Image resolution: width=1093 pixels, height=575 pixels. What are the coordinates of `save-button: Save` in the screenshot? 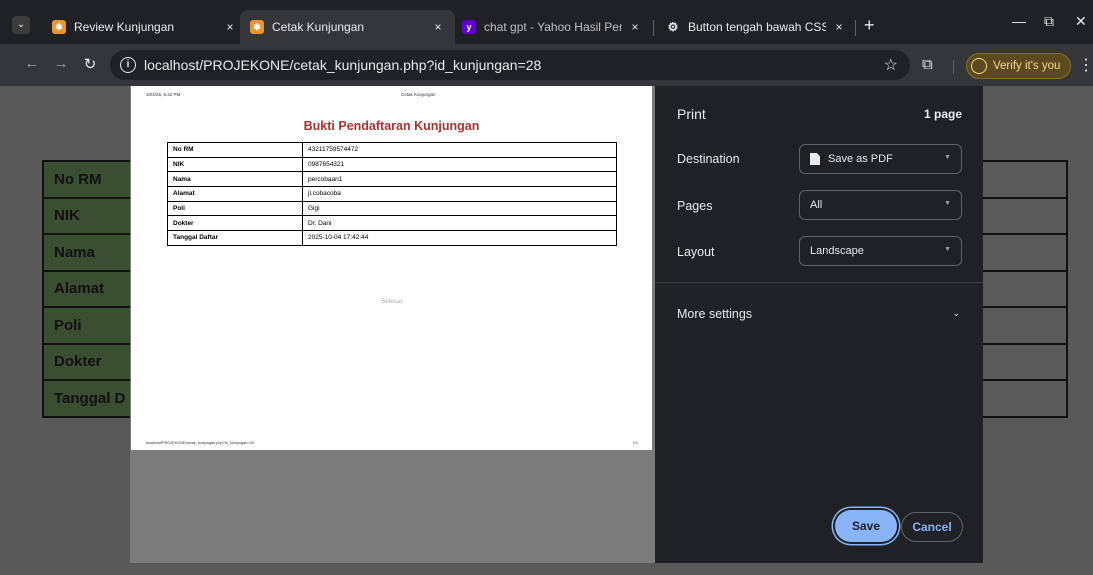 It's located at (866, 526).